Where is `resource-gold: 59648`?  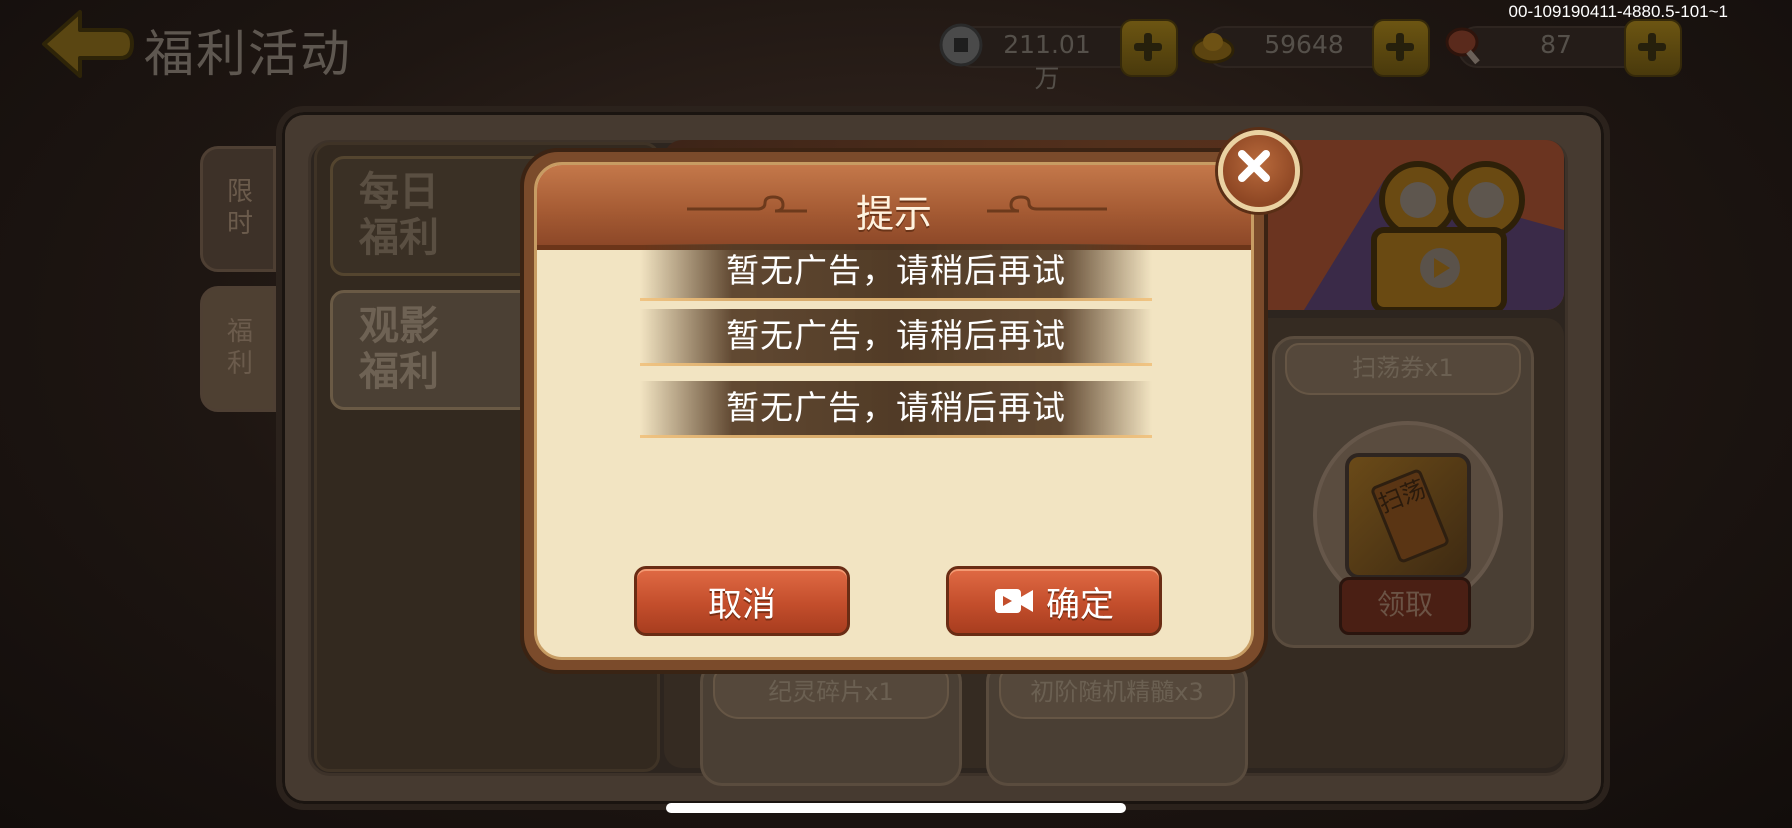
resource-gold: 59648 is located at coordinates (1310, 48).